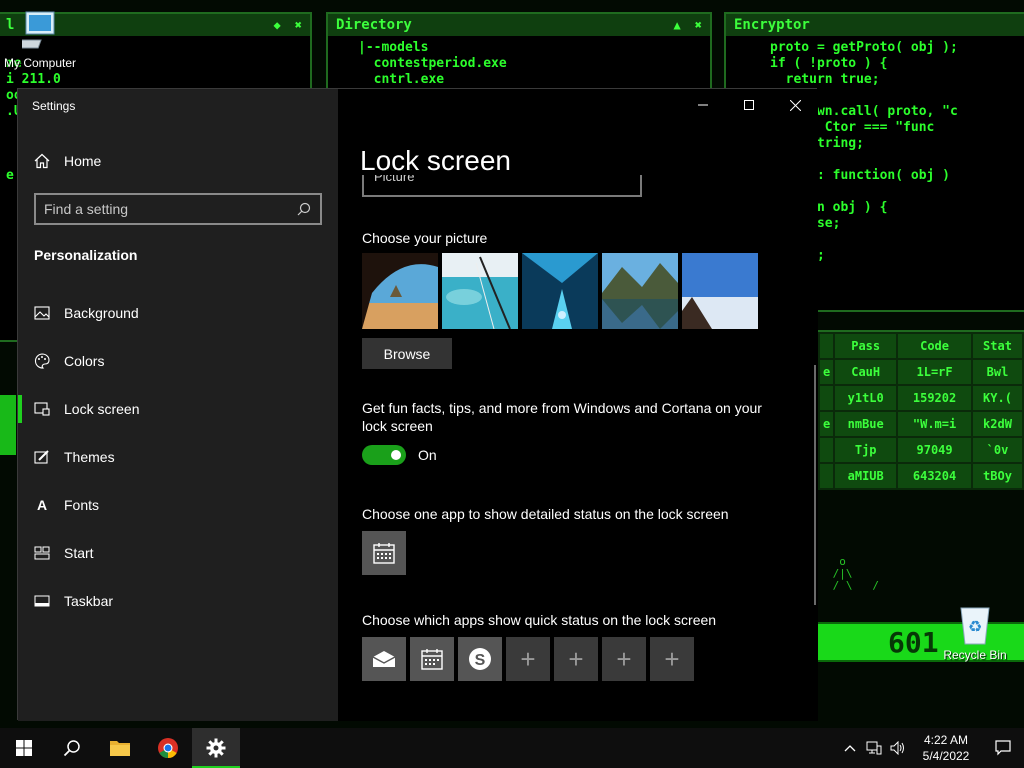  I want to click on section-heading: Personalization, so click(86, 255).